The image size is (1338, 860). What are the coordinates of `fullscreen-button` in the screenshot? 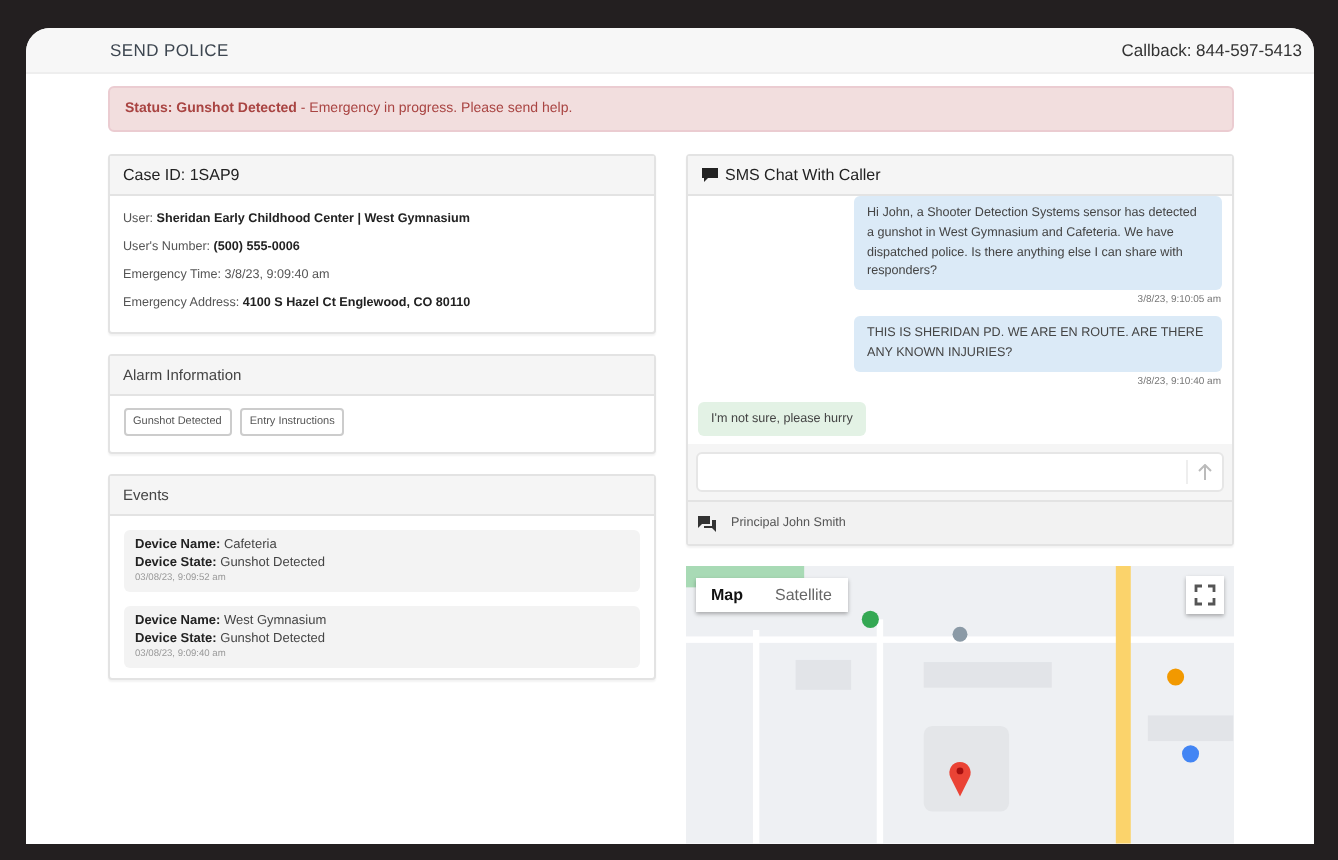 It's located at (1204, 595).